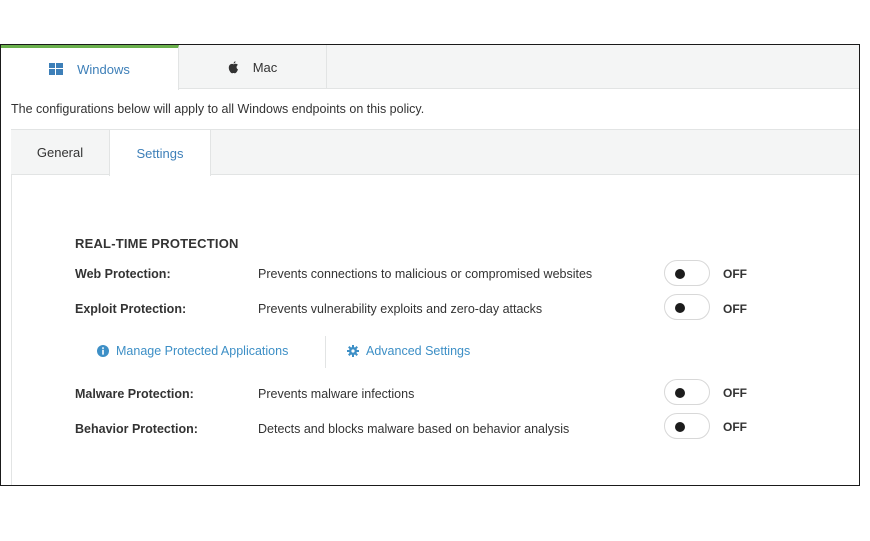 The image size is (870, 541). What do you see at coordinates (202, 351) in the screenshot?
I see `manage-protected-applications-label: Manage Protected Applications` at bounding box center [202, 351].